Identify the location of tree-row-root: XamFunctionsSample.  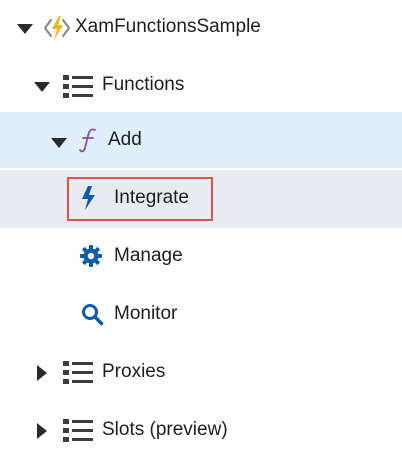
(201, 29).